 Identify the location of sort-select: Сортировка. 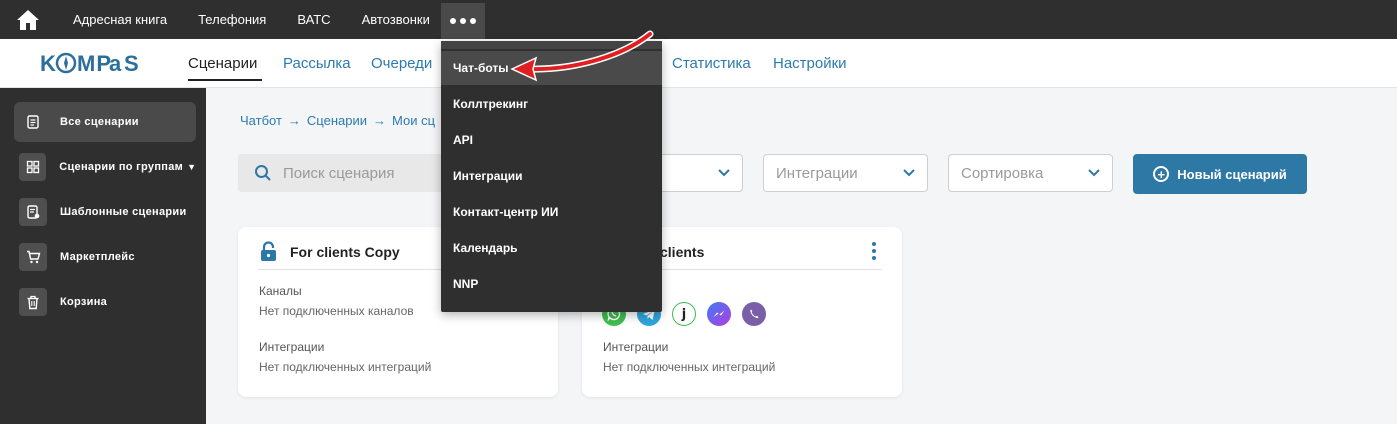
(1030, 173).